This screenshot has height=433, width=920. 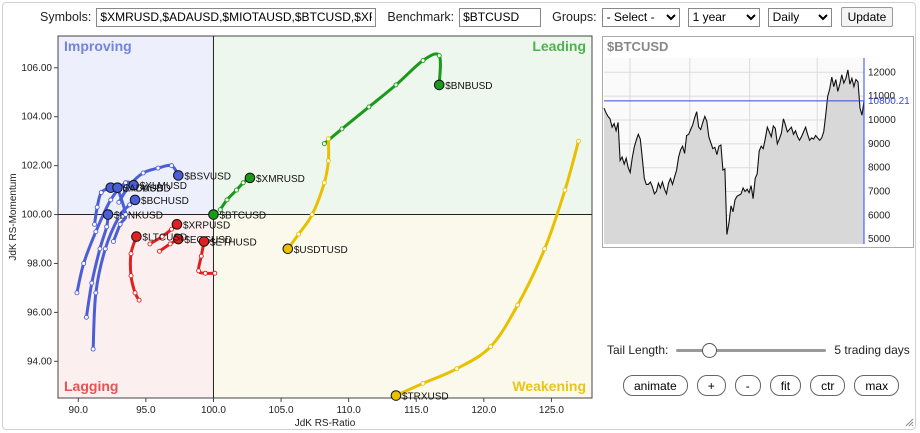 I want to click on tail-length-control: Tail Length: 5 trading days, so click(x=758, y=350).